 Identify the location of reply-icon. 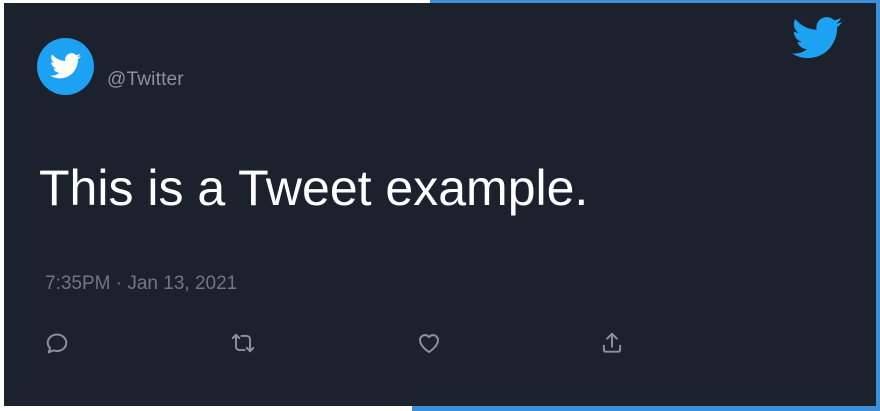
(57, 343).